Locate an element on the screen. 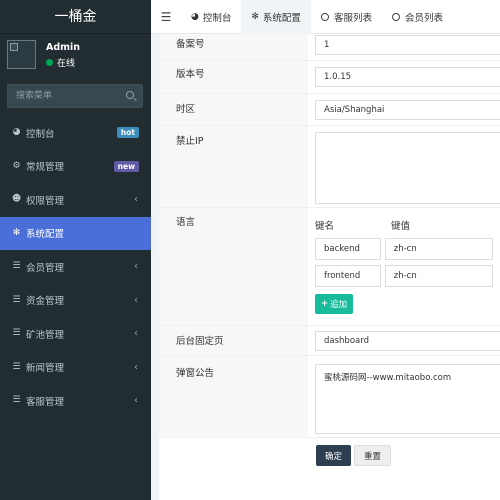  record-no-input: 1 is located at coordinates (407, 45).